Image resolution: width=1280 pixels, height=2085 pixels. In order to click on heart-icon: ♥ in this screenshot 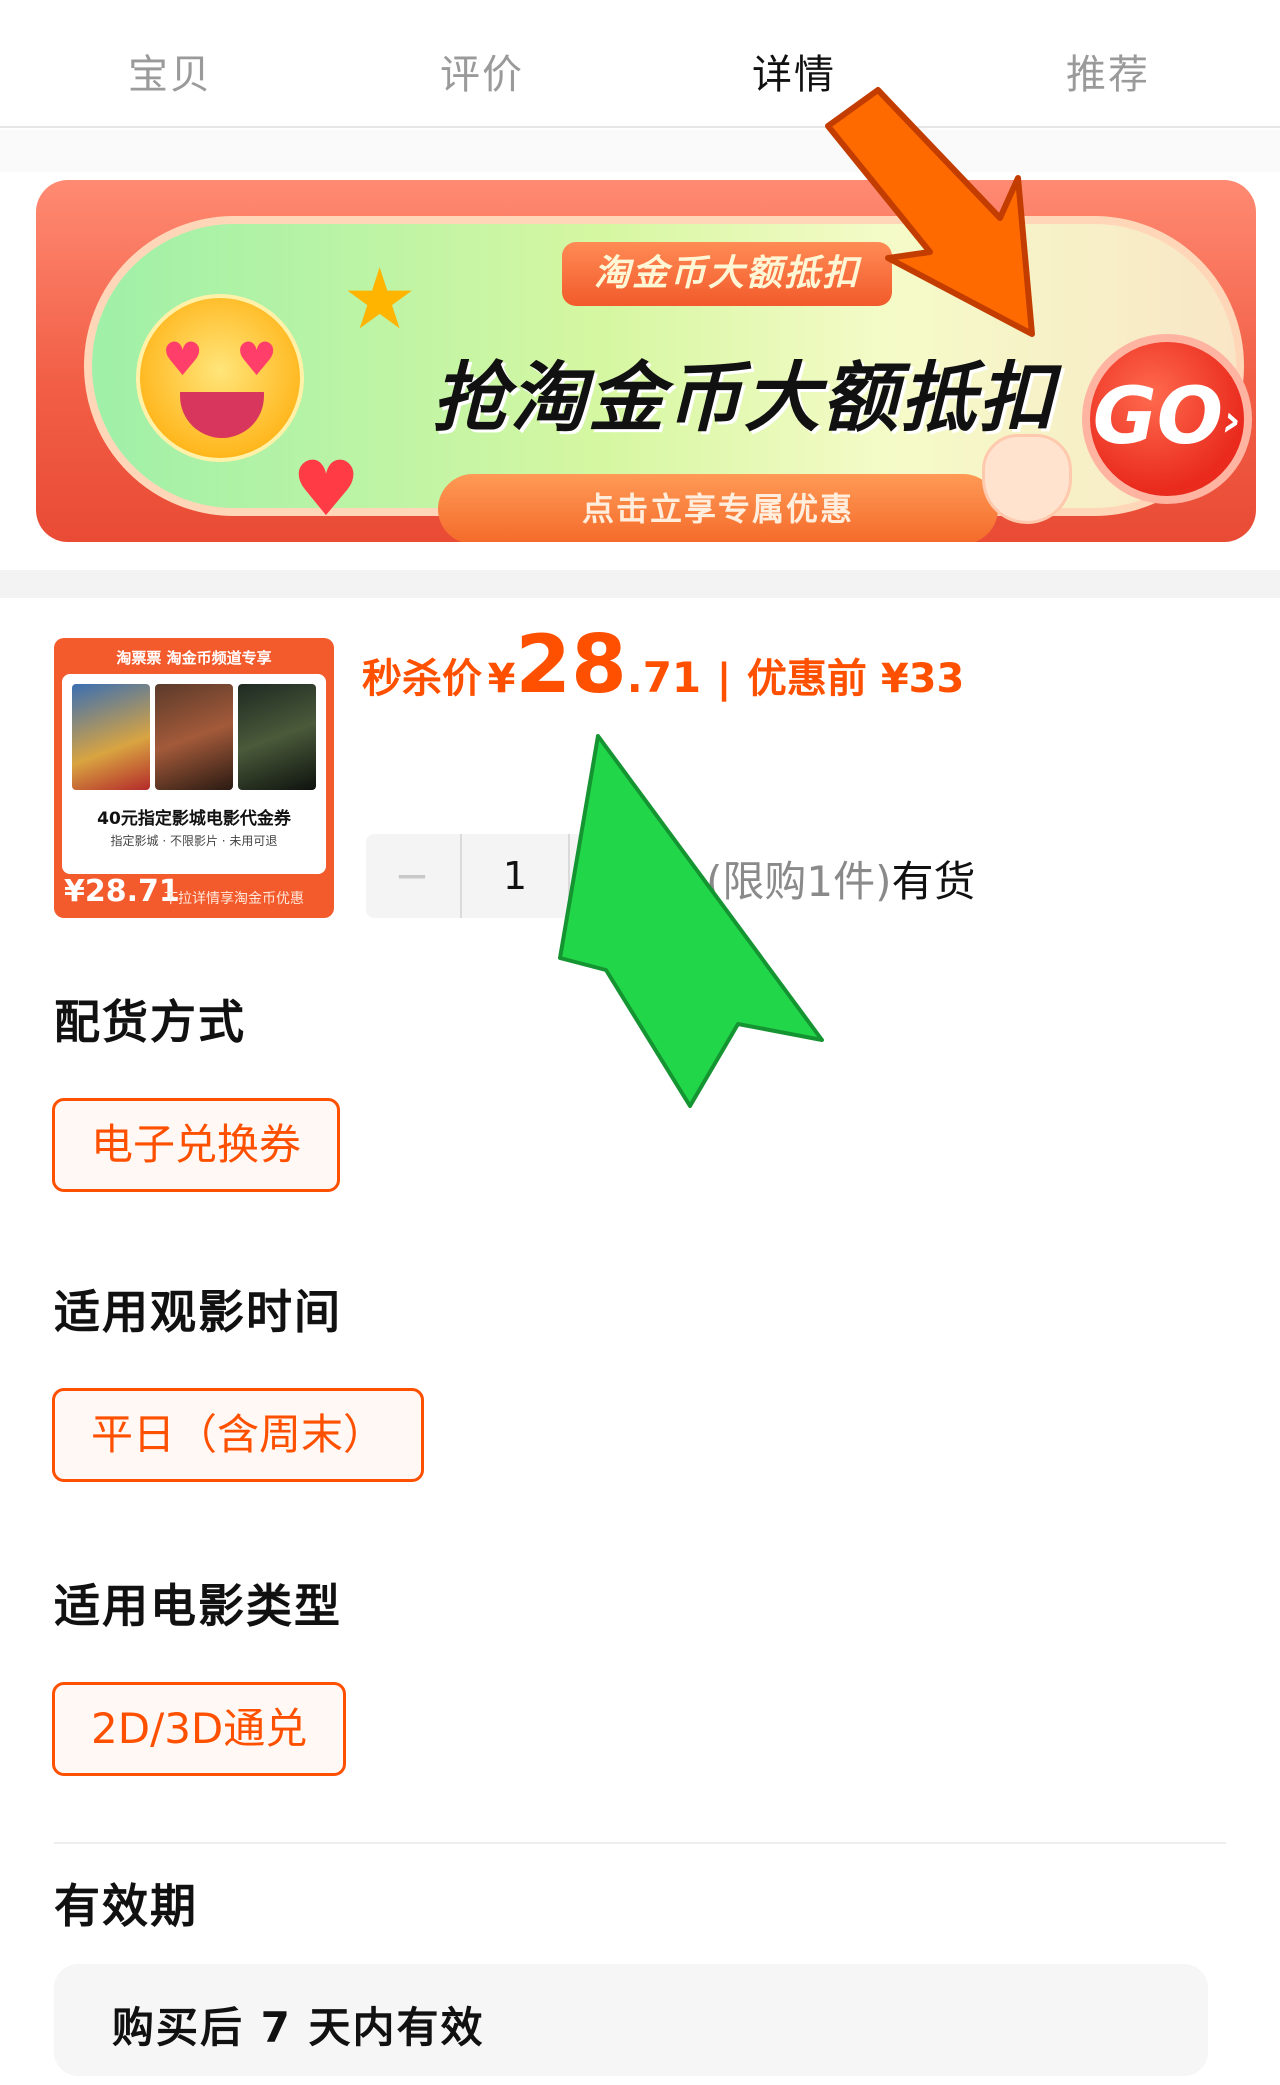, I will do `click(326, 488)`.